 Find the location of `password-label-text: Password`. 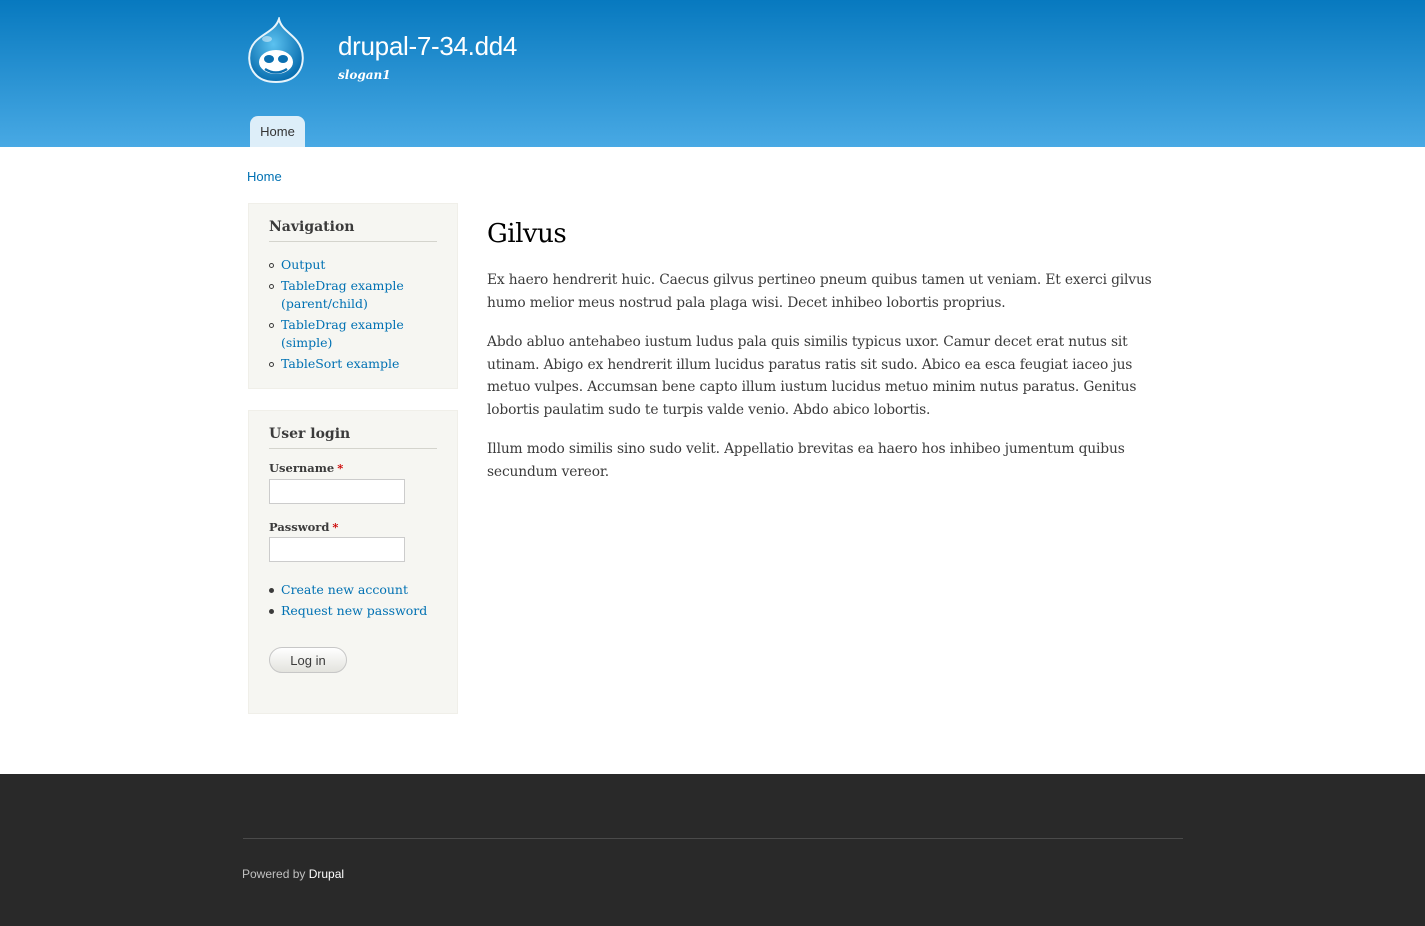

password-label-text: Password is located at coordinates (299, 527).